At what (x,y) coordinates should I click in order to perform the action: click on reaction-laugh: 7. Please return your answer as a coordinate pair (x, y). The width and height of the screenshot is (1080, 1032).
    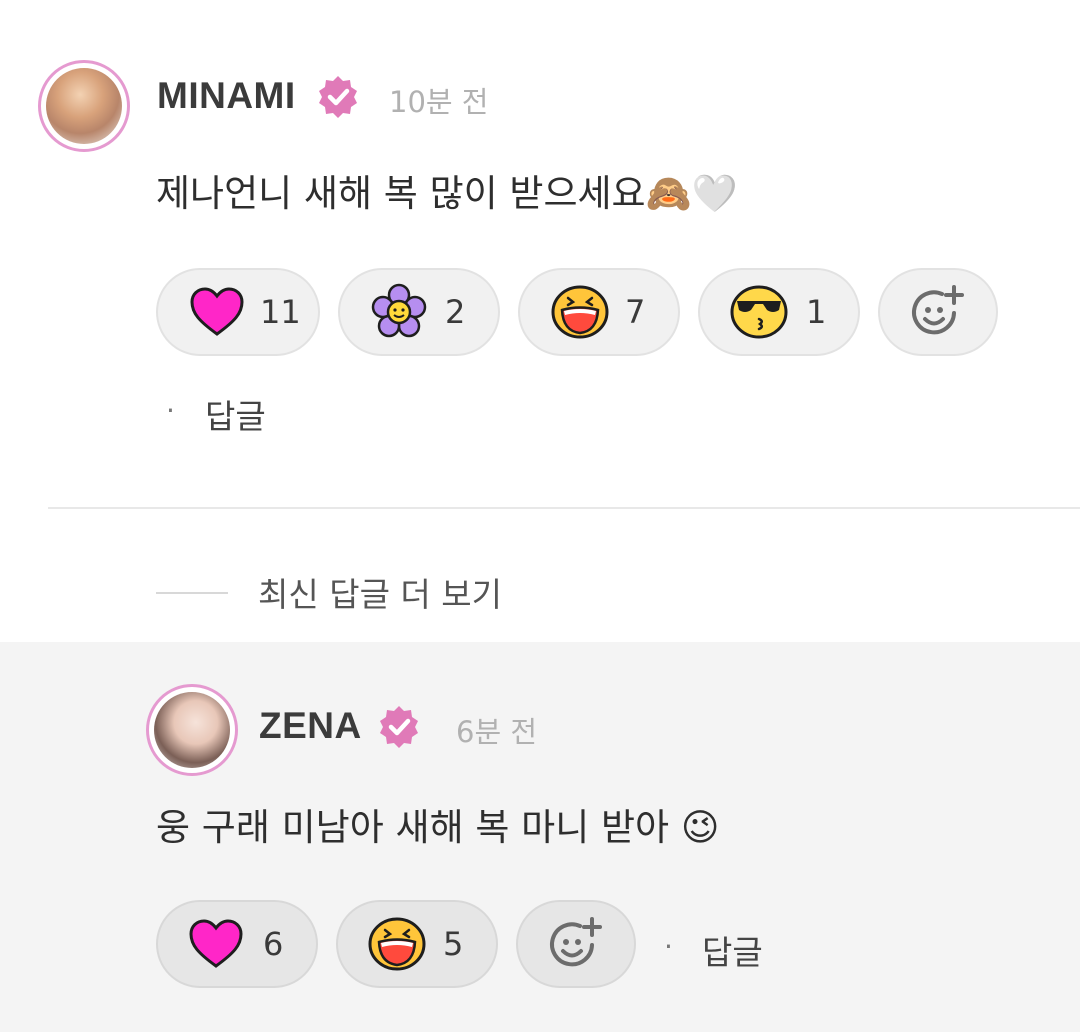
    Looking at the image, I should click on (599, 312).